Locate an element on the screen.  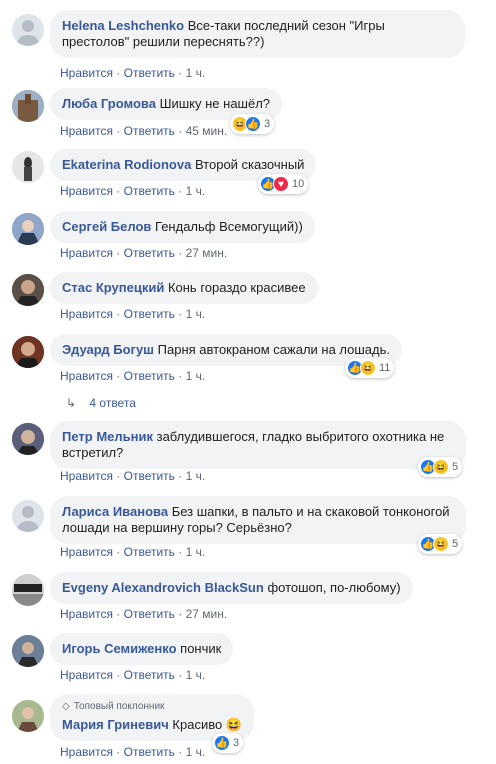
reactions-summary: 👍 😆 11 is located at coordinates (370, 368).